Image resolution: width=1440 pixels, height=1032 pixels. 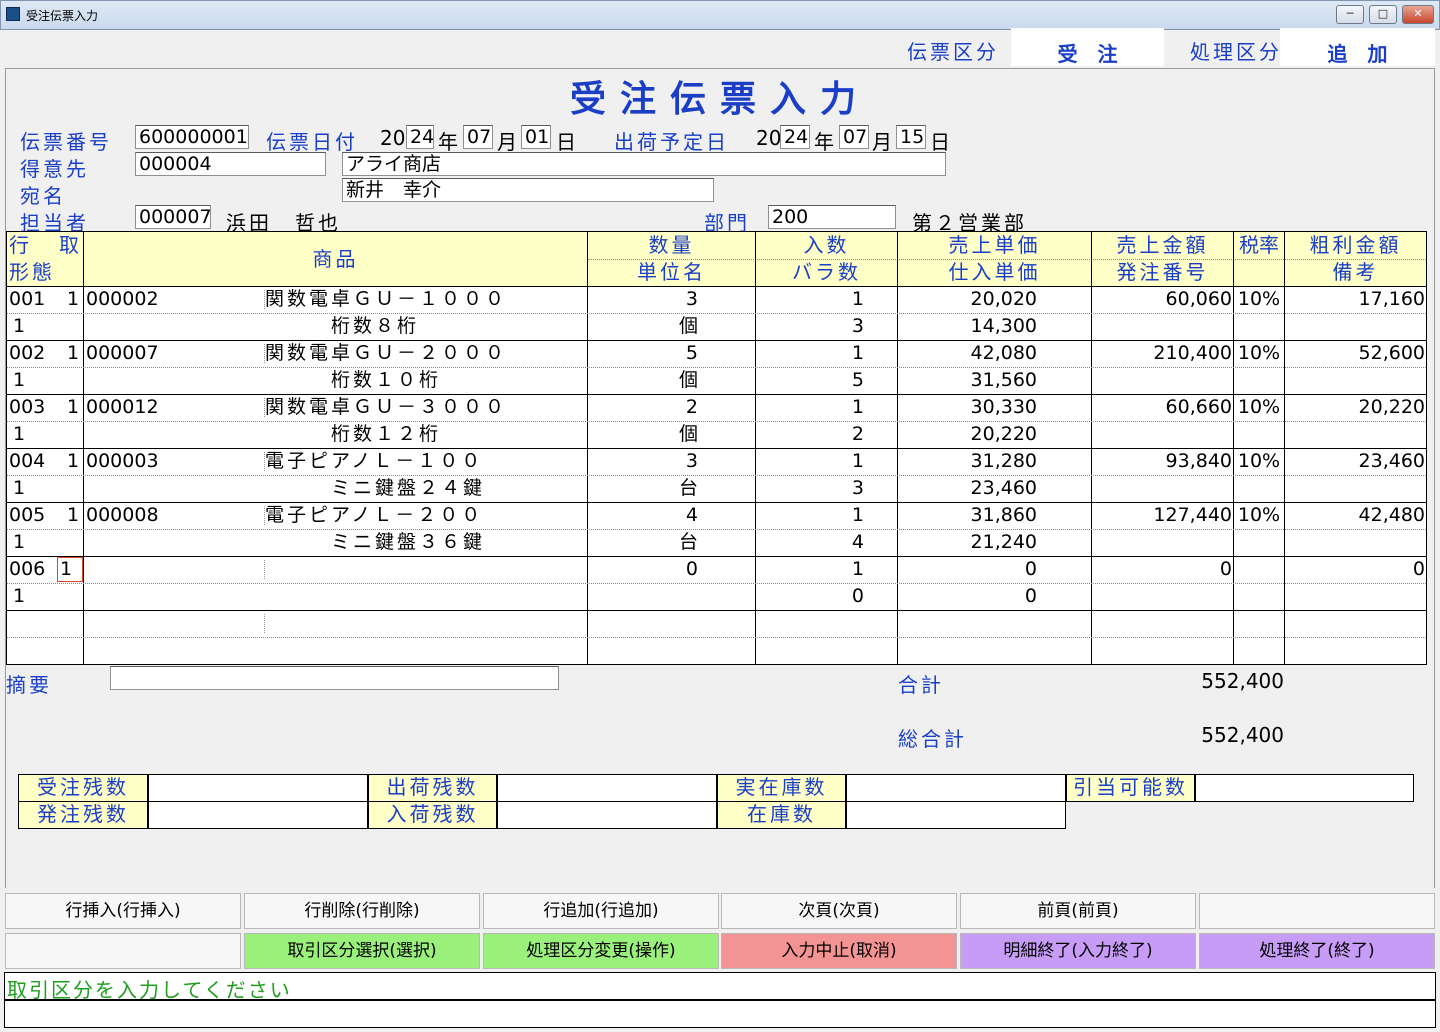 What do you see at coordinates (122, 299) in the screenshot?
I see `row-product-code: 000002` at bounding box center [122, 299].